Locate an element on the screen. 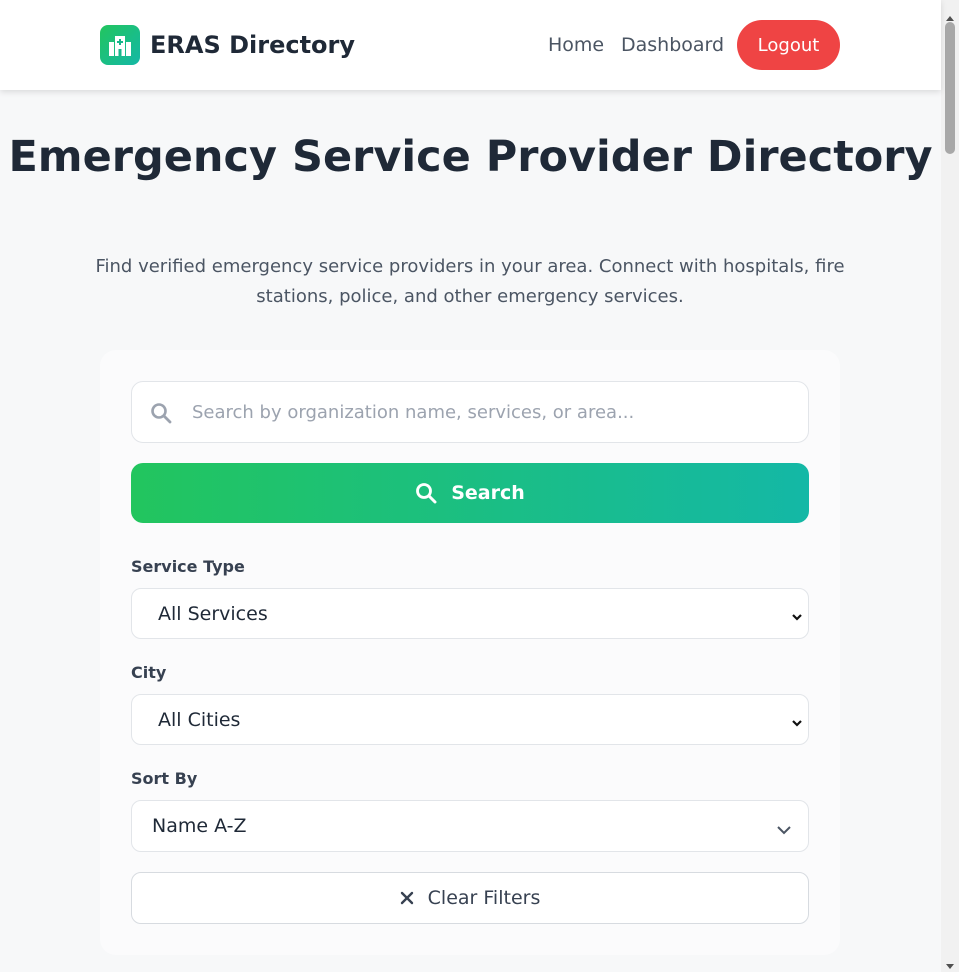  close-icon is located at coordinates (407, 898).